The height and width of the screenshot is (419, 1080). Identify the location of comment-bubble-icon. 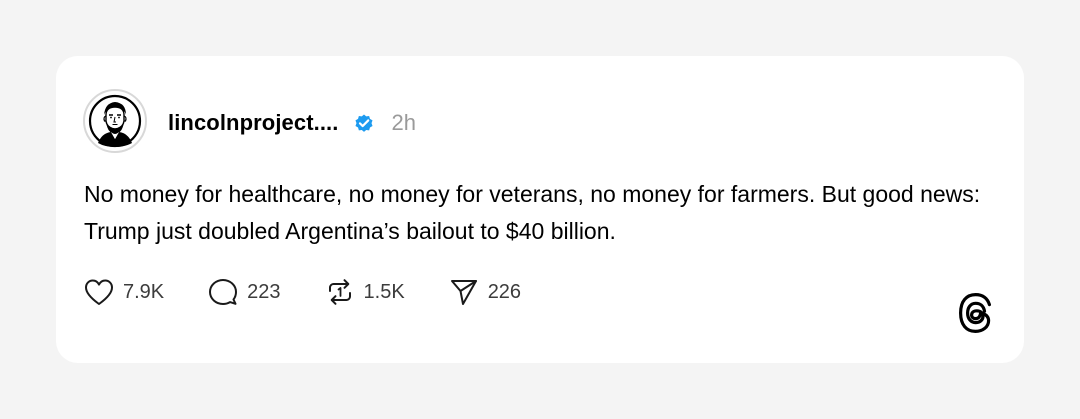
(223, 292).